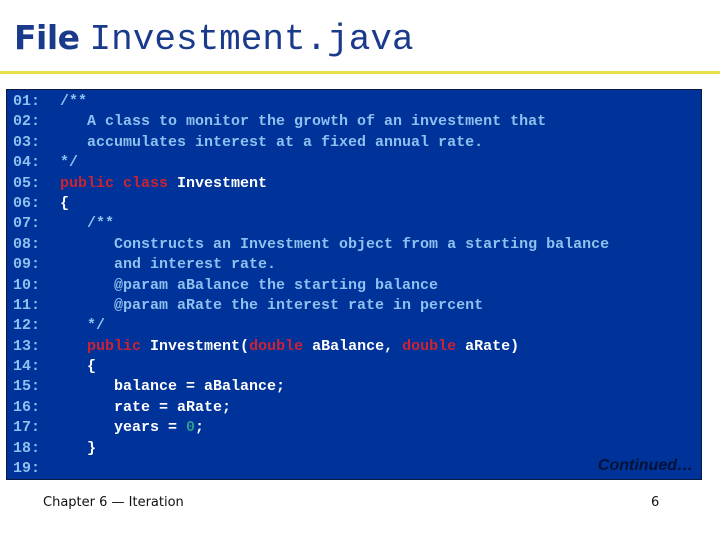 The height and width of the screenshot is (540, 720). What do you see at coordinates (311, 204) in the screenshot?
I see `code-line: 06: {` at bounding box center [311, 204].